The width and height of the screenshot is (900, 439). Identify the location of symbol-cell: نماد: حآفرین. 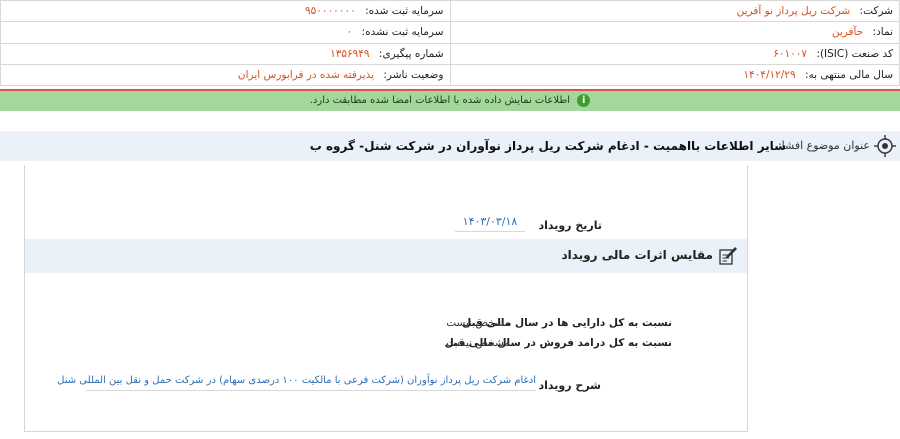
(674, 32).